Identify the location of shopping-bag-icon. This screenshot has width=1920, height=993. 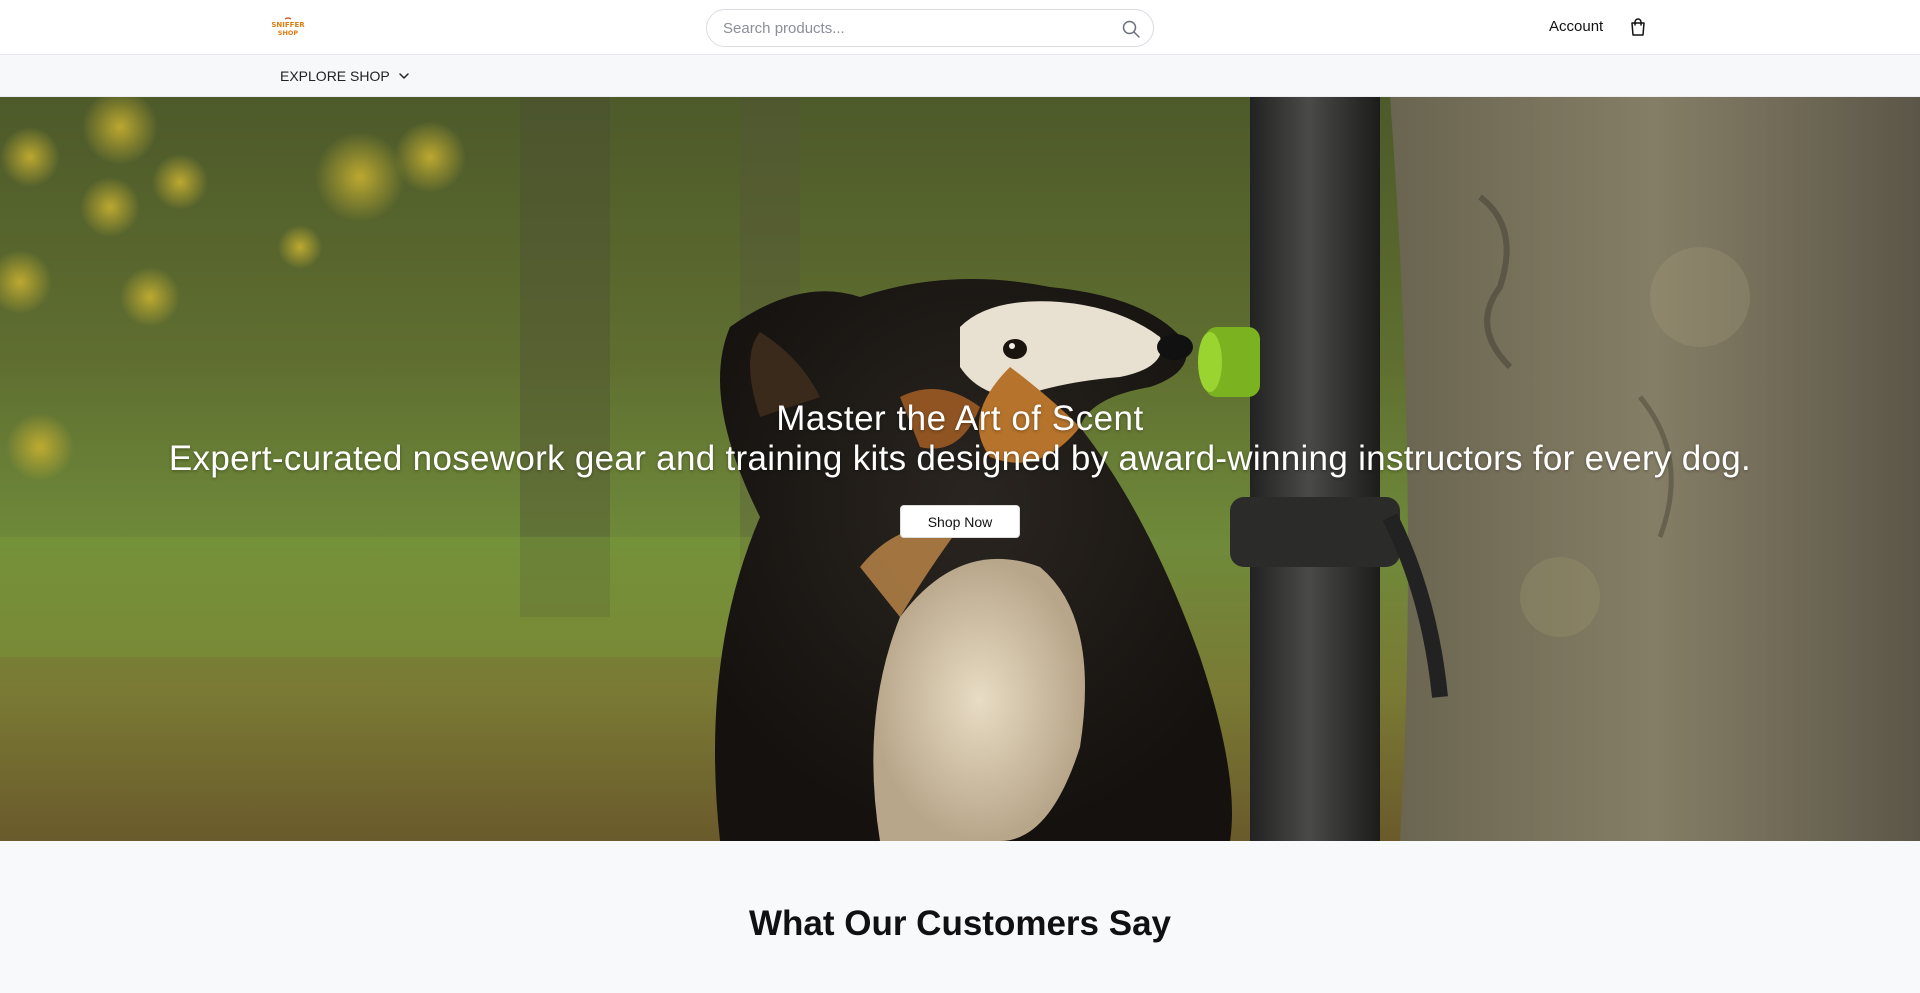
(1638, 27).